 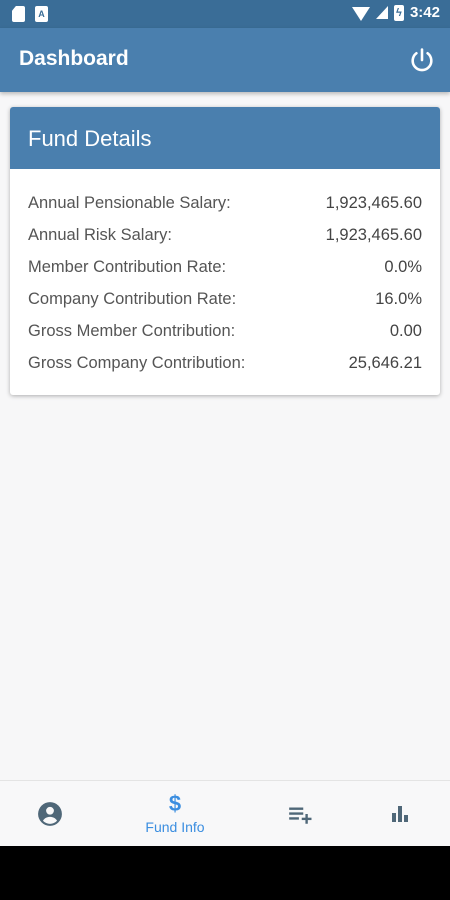 I want to click on nav-item-contributions, so click(x=300, y=814).